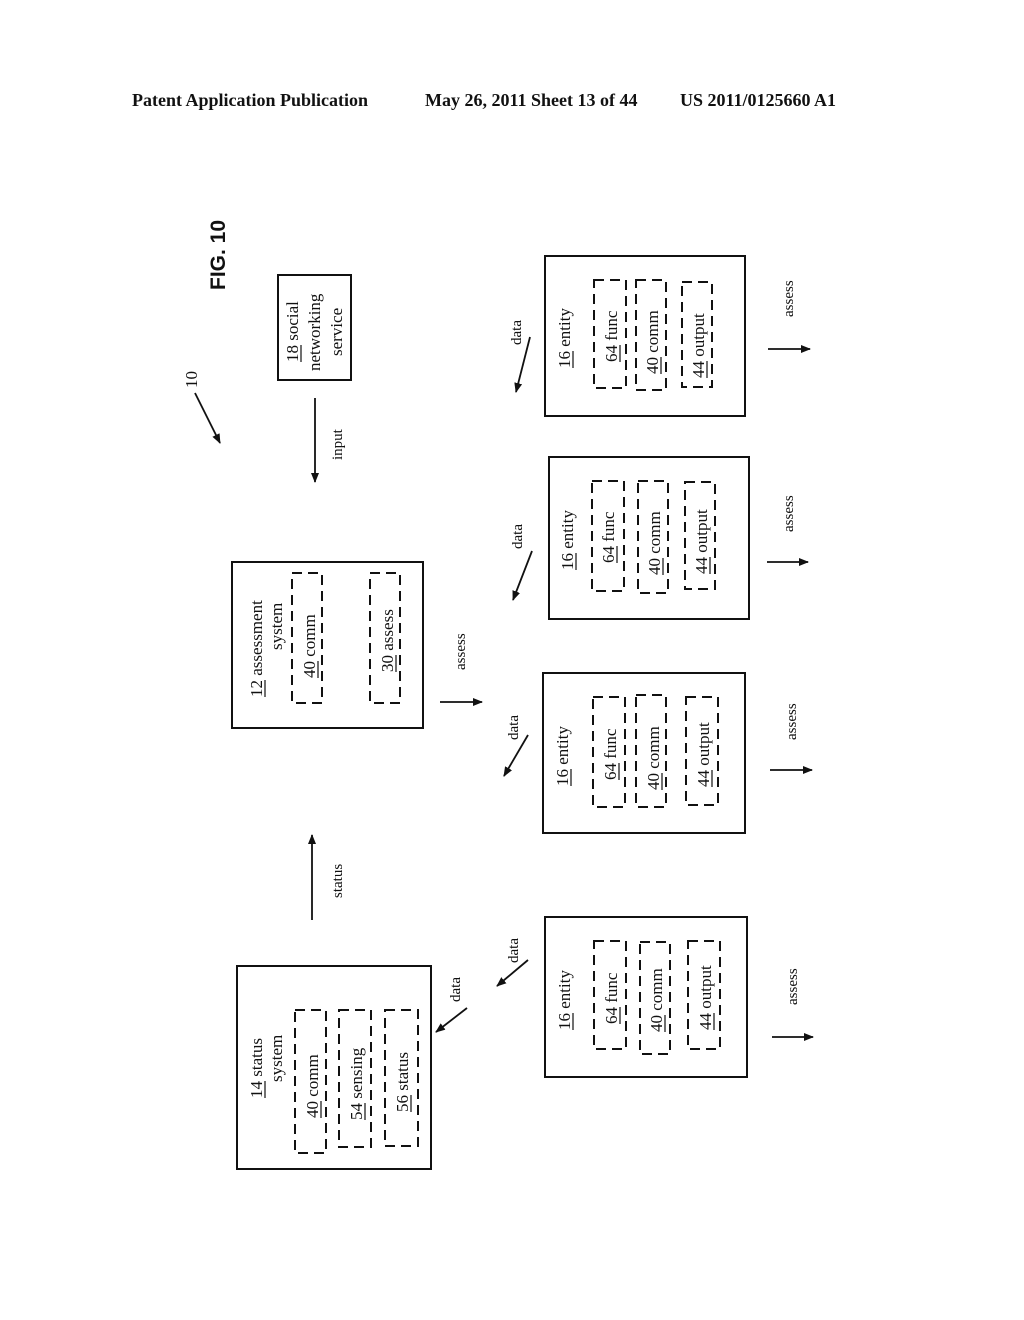  I want to click on status-data-arrow, so click(451, 1020).